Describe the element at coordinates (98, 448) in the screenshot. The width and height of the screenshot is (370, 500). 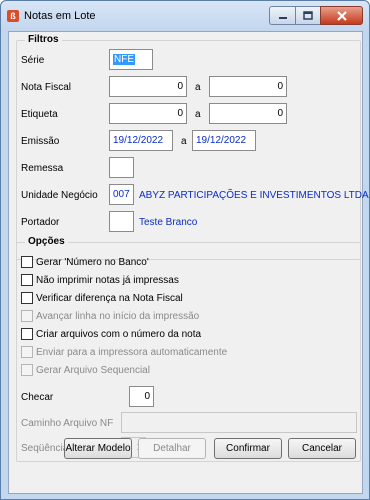
I see `alterar-modelo-button: Alterar Modelo` at that location.